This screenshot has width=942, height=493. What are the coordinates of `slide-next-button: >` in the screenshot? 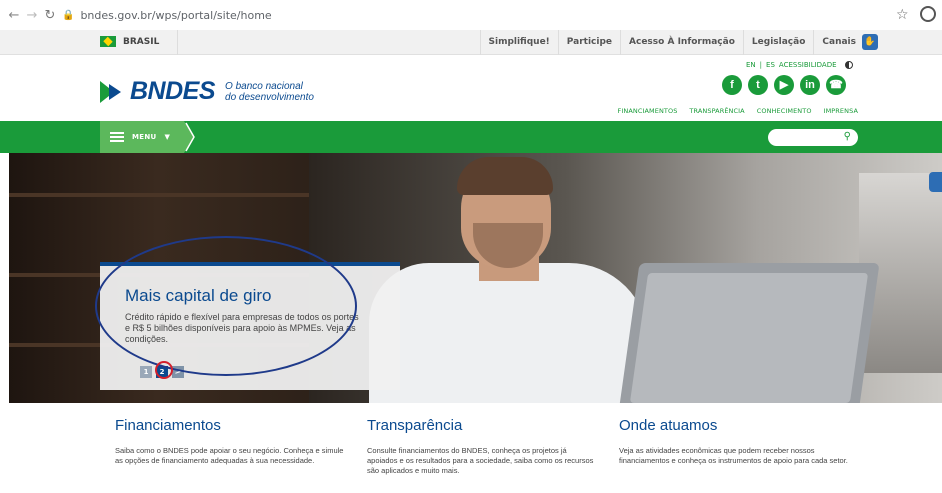 It's located at (178, 372).